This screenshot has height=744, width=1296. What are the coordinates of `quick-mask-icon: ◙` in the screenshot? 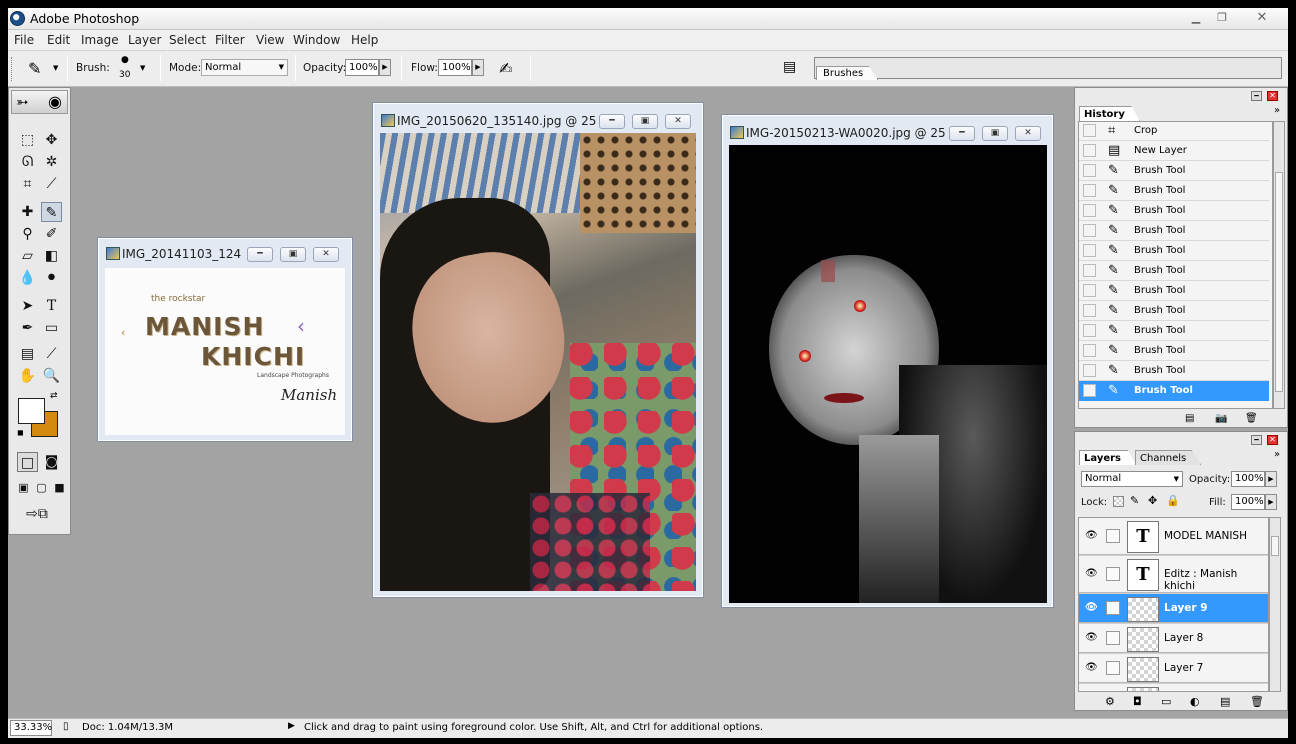 It's located at (51, 462).